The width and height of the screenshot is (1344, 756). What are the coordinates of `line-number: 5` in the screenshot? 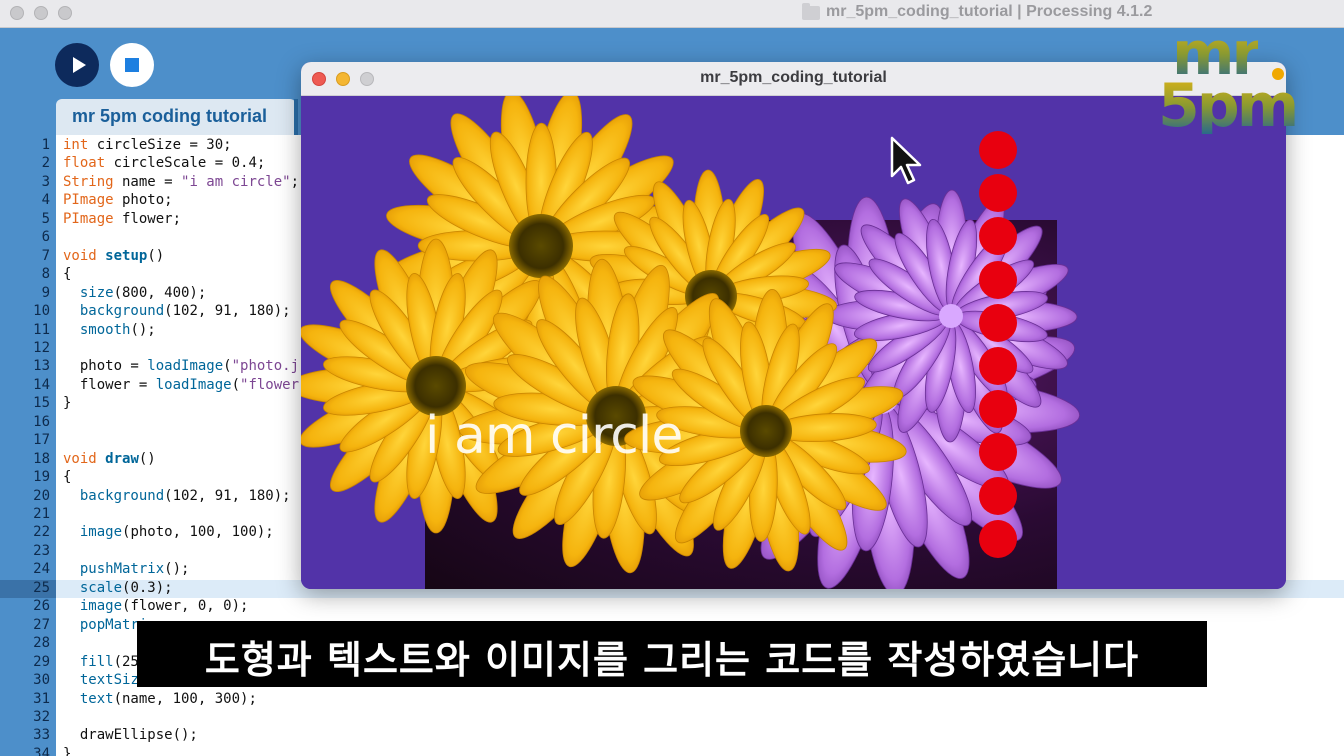 It's located at (45, 218).